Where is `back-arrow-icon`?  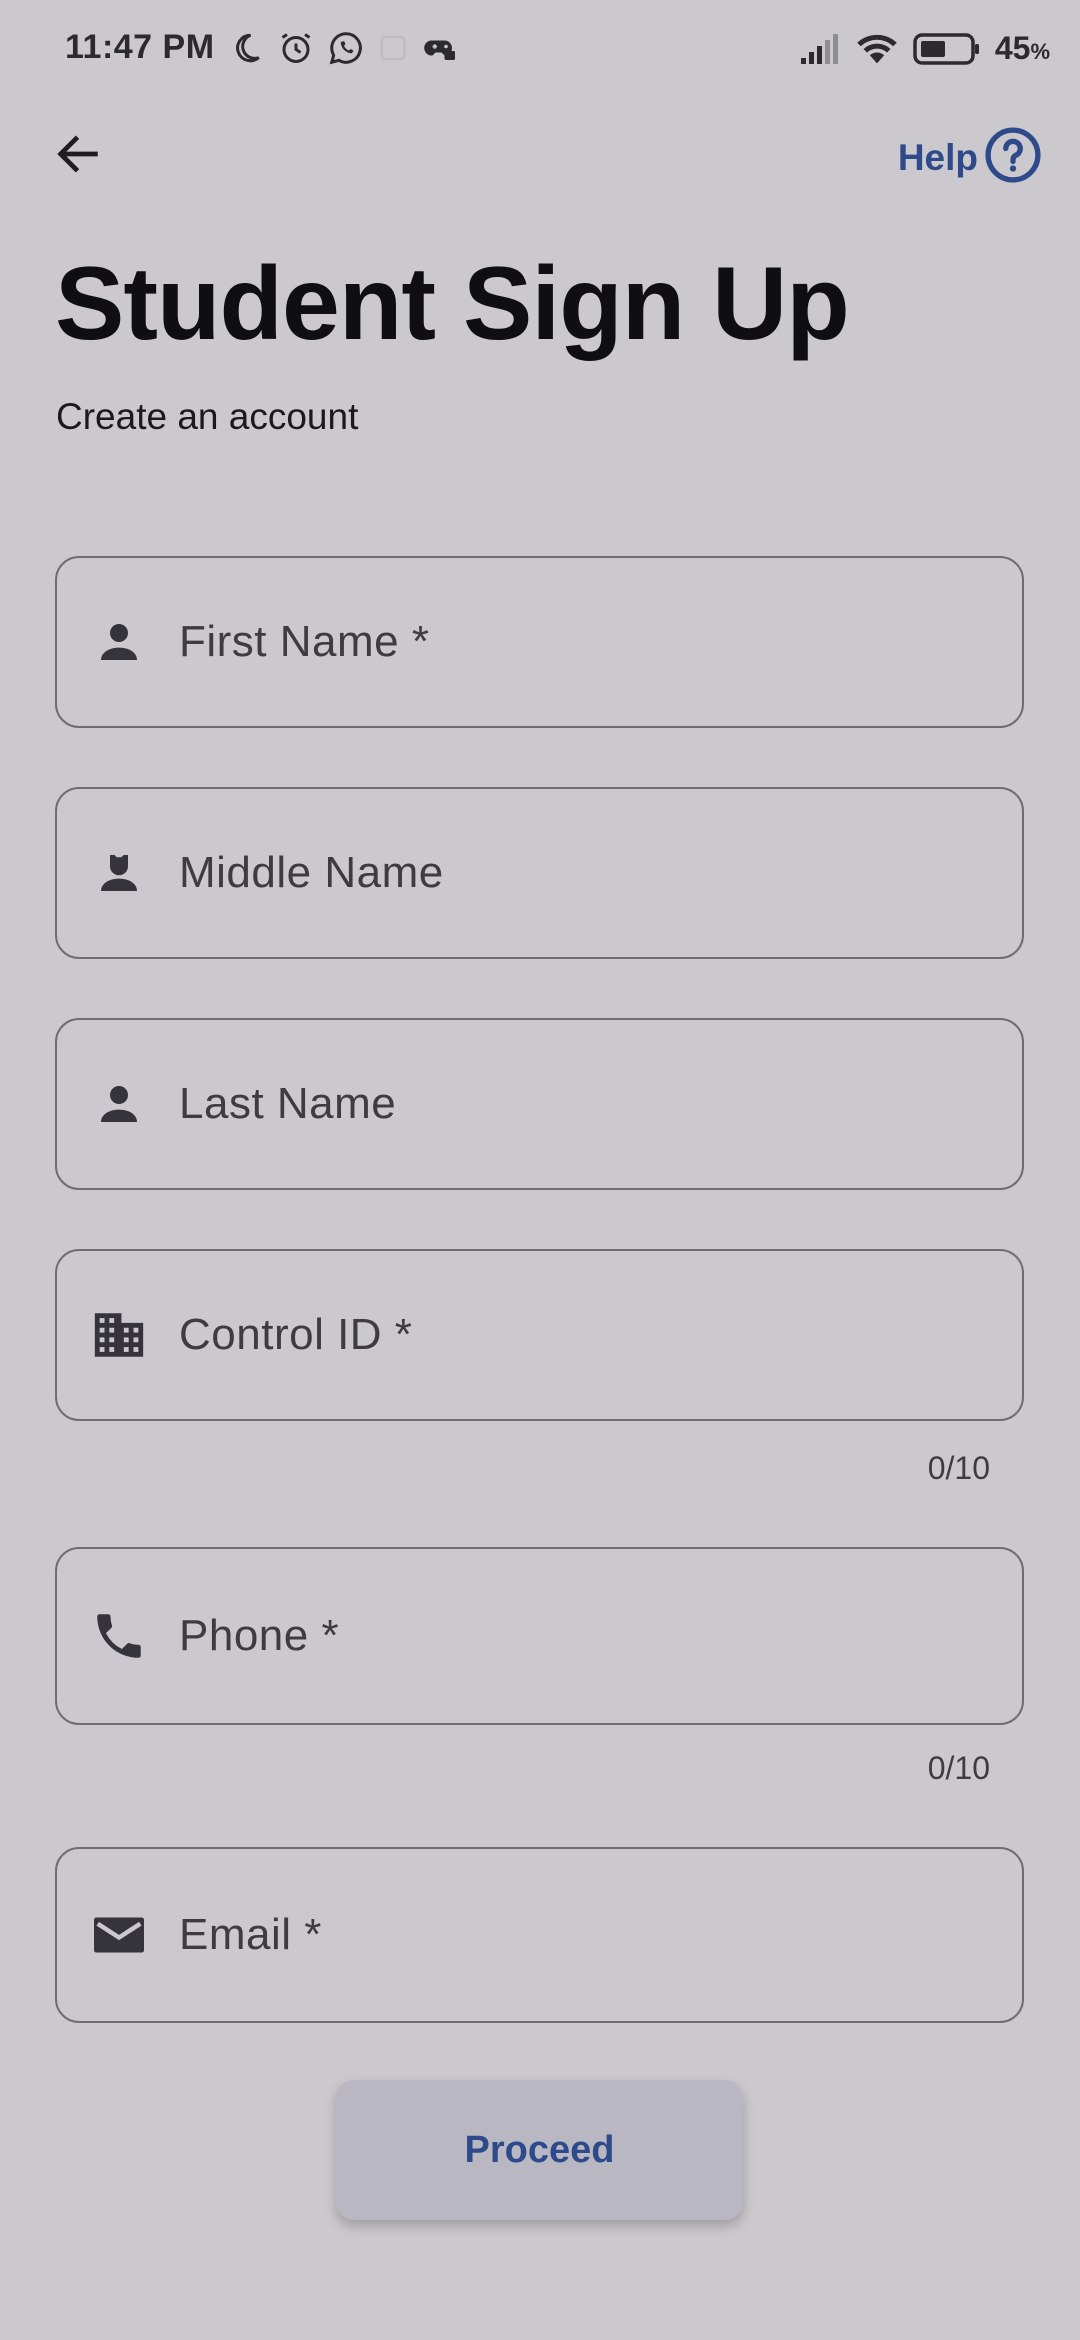 back-arrow-icon is located at coordinates (78, 156).